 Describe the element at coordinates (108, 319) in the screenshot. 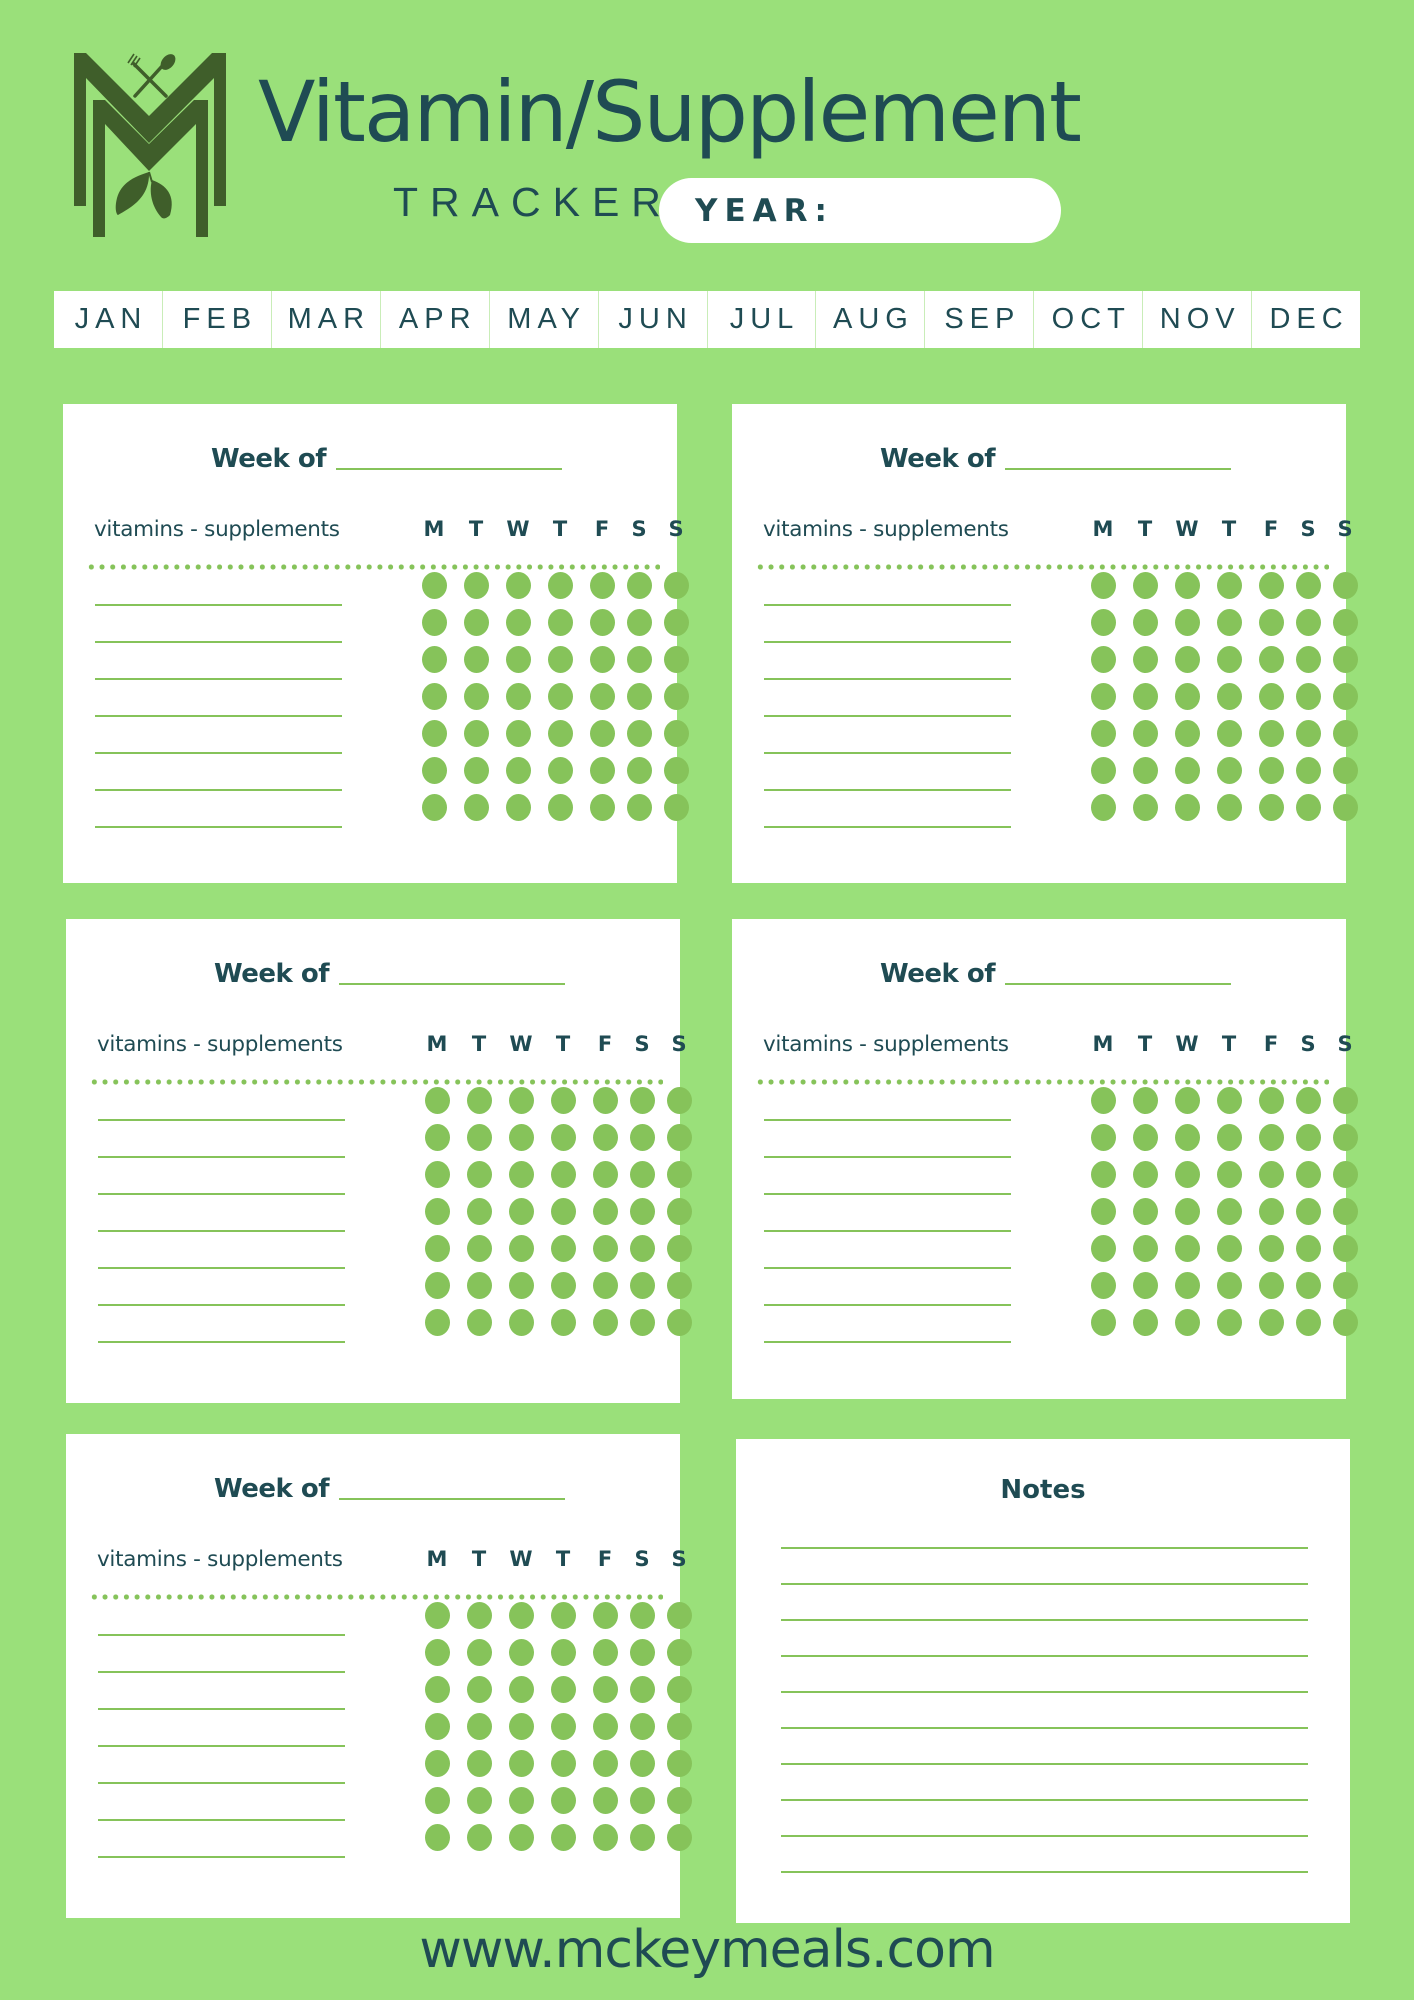

I see `month-jan: JAN` at that location.